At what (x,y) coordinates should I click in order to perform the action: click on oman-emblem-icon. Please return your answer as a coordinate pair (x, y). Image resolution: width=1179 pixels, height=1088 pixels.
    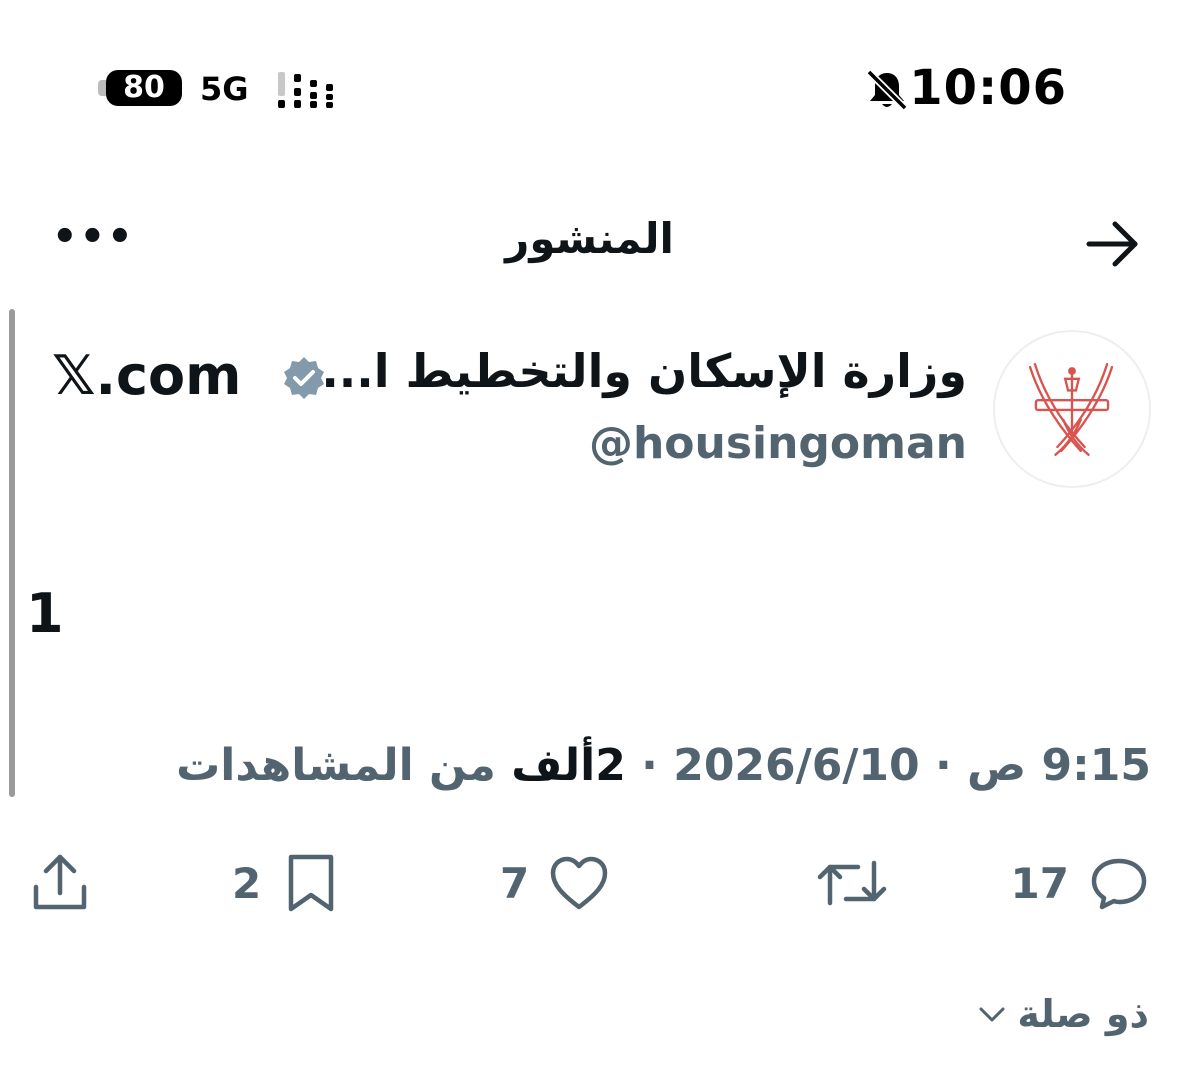
    Looking at the image, I should click on (1071, 409).